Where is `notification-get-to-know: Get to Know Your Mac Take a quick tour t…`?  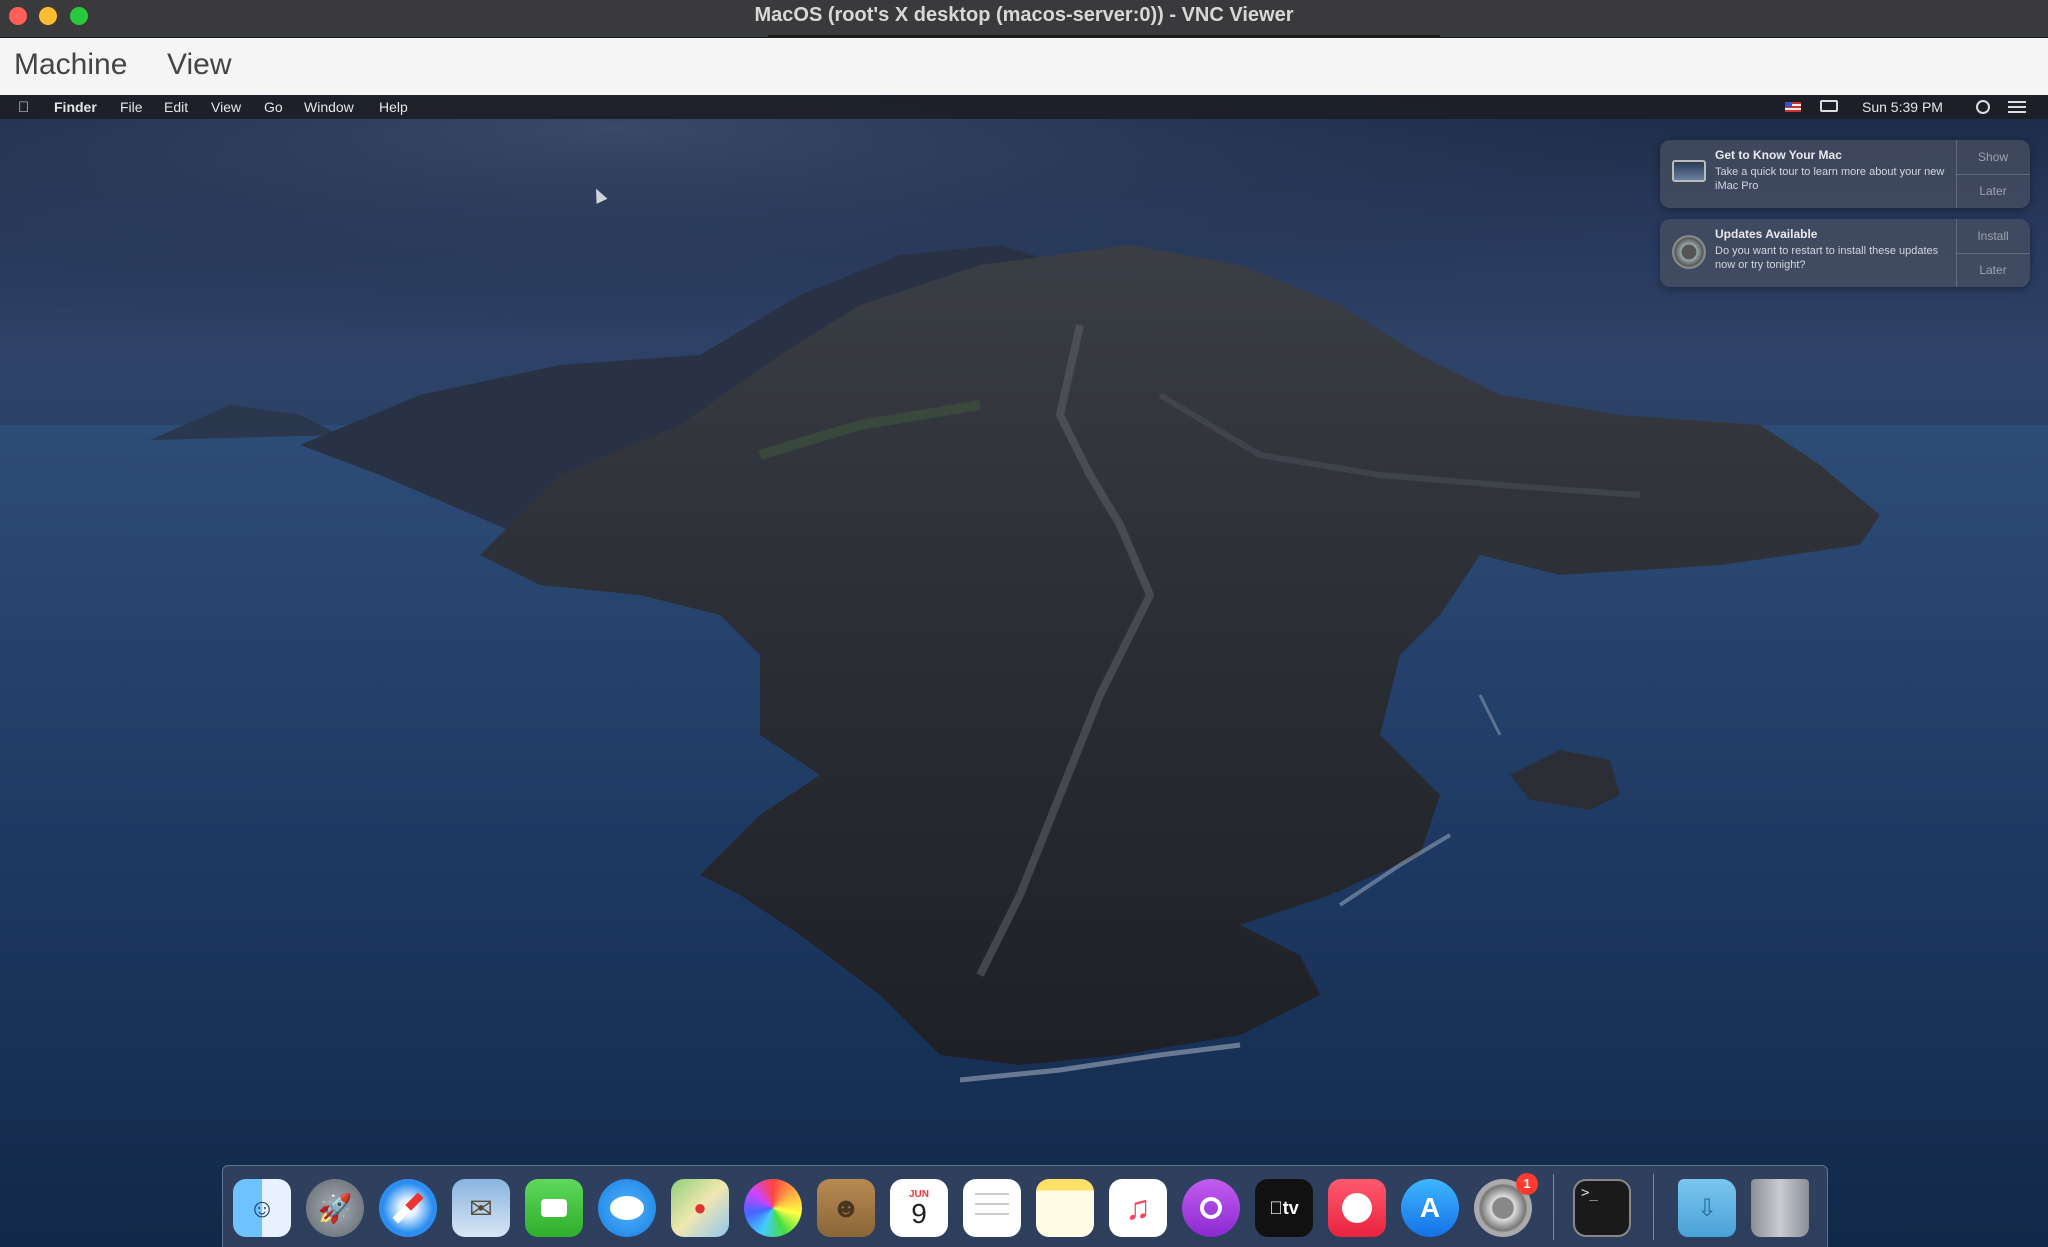 notification-get-to-know: Get to Know Your Mac Take a quick tour t… is located at coordinates (1845, 174).